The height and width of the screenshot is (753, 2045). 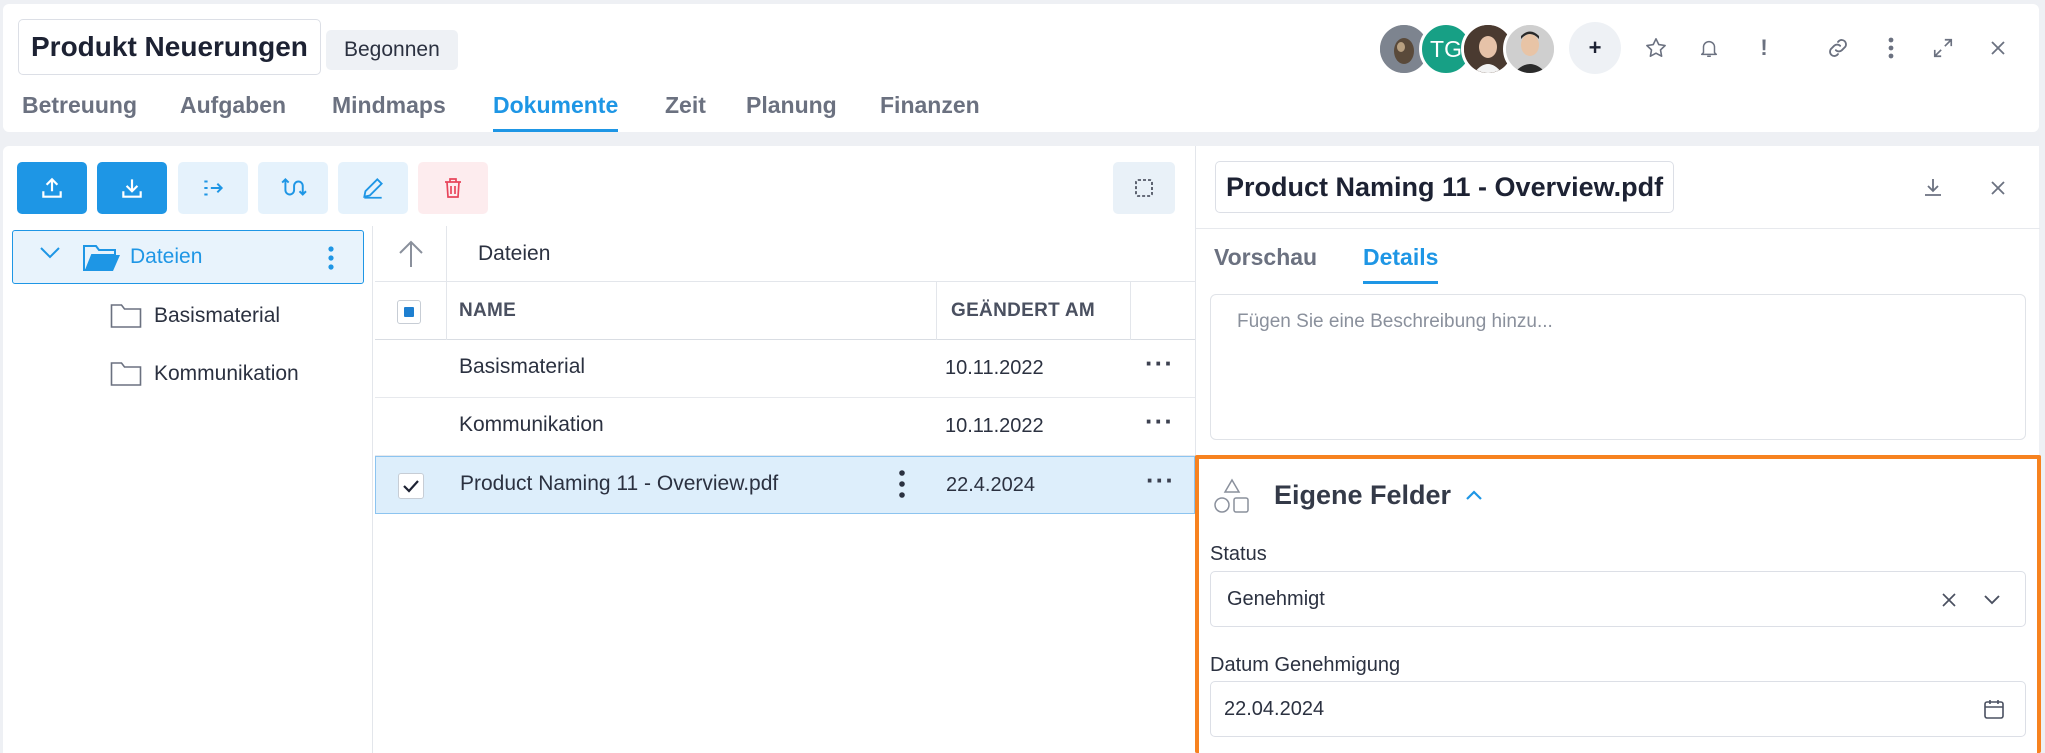 I want to click on column-header-changed: GEÄNDERT AM, so click(x=1034, y=311).